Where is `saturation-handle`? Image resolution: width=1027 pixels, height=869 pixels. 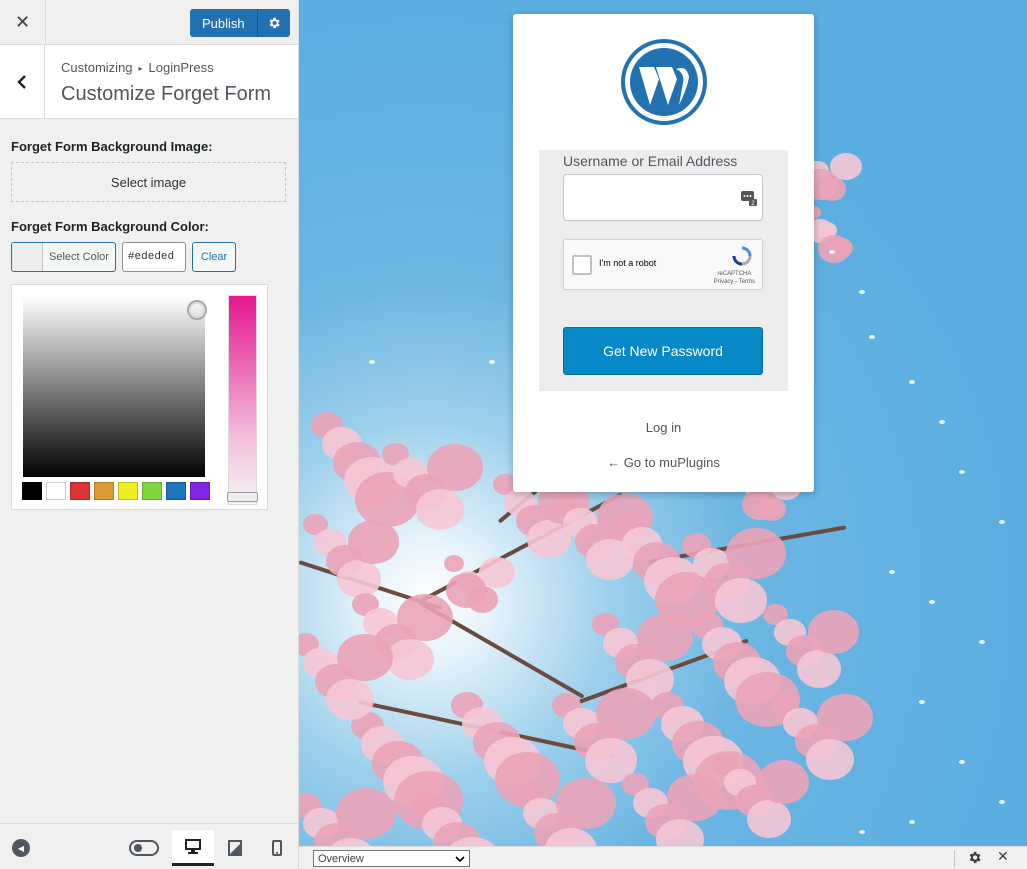
saturation-handle is located at coordinates (197, 310).